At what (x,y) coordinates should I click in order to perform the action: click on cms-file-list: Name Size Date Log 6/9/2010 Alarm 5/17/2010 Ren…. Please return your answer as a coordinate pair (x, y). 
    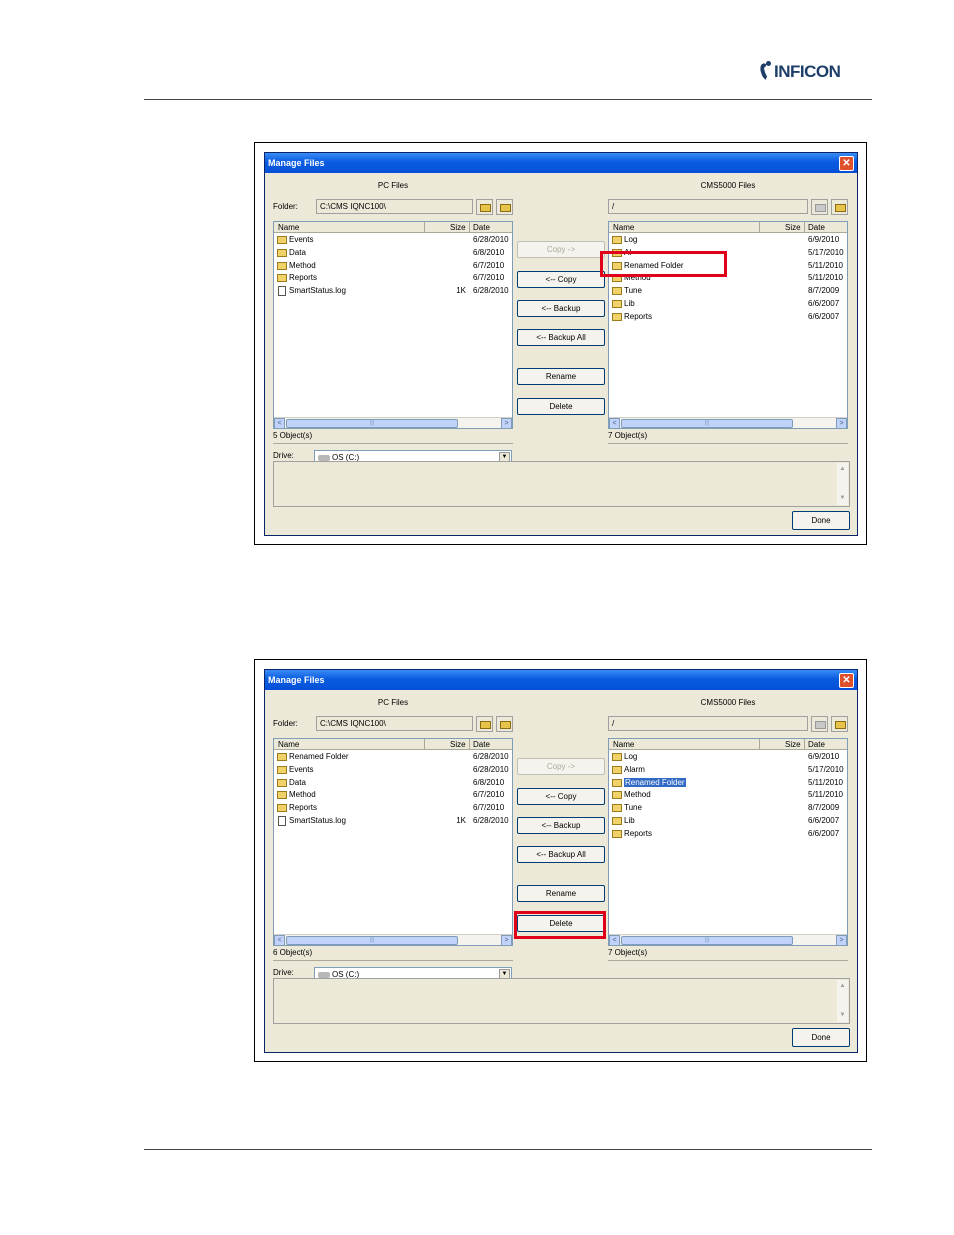
    Looking at the image, I should click on (728, 842).